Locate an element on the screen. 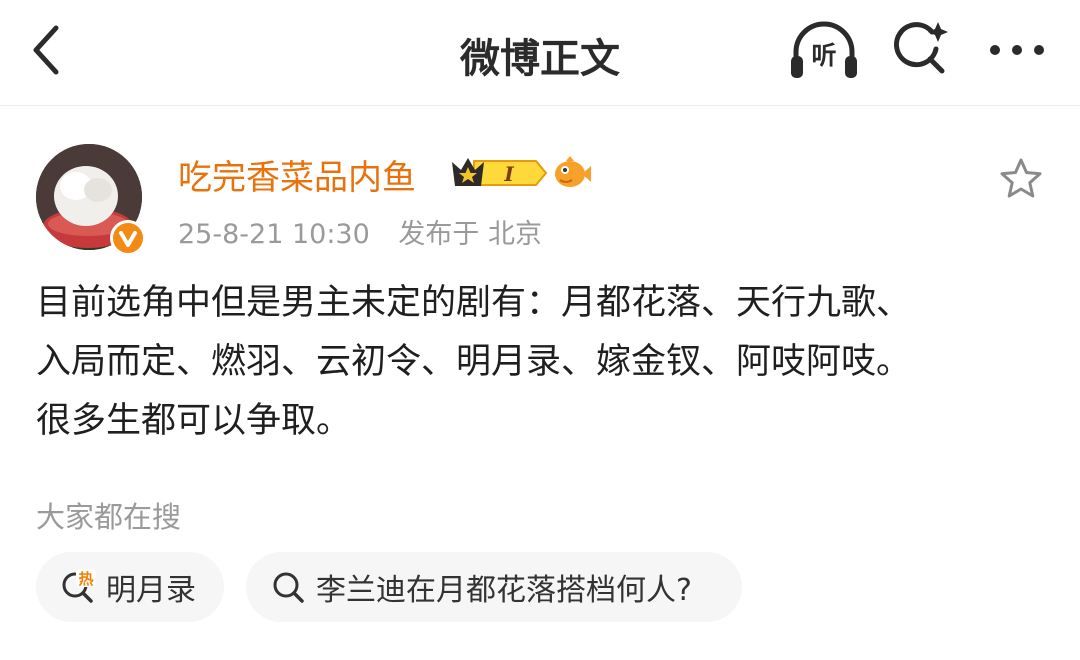  search-chip-hot: 热 明月录 is located at coordinates (130, 587).